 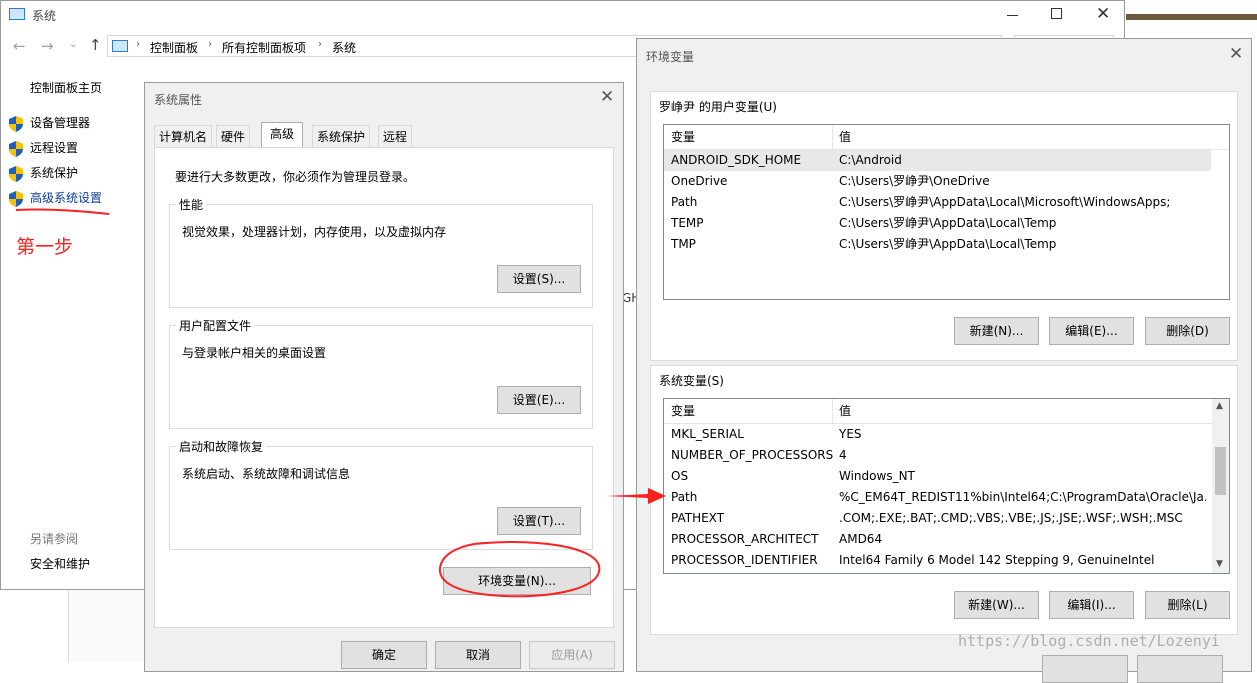 I want to click on variable-value: 4, so click(x=843, y=455).